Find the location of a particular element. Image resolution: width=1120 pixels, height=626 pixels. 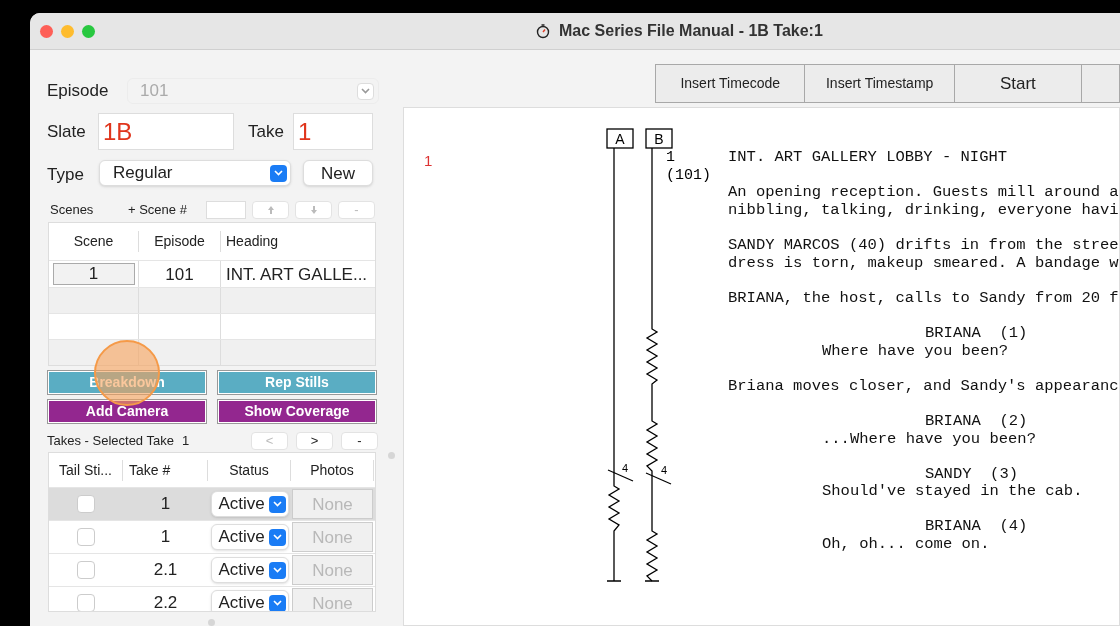

take-row: 2.1 Active None is located at coordinates (212, 569).